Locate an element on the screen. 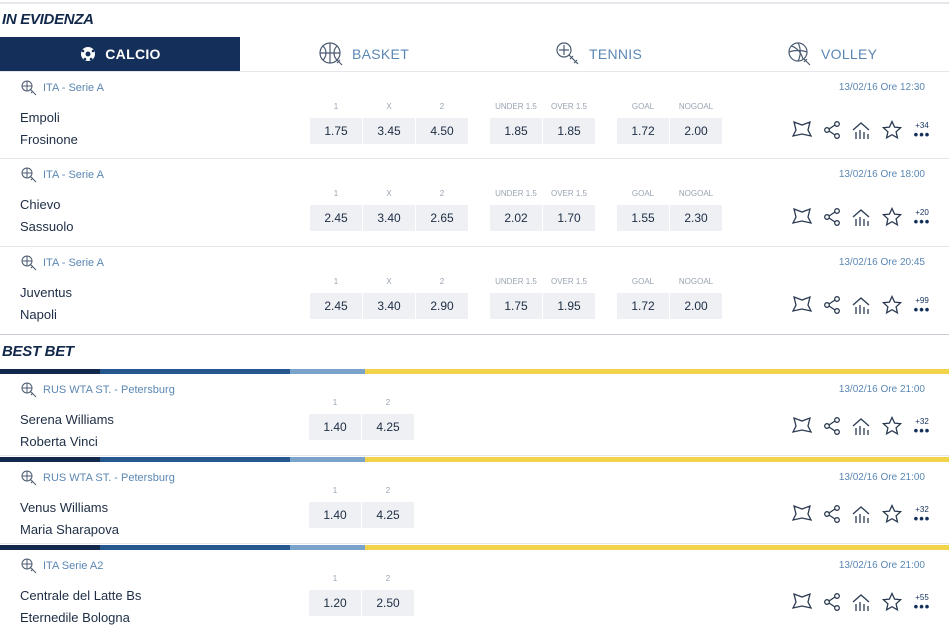 The height and width of the screenshot is (630, 949). tab-calcio: CALCIO is located at coordinates (120, 54).